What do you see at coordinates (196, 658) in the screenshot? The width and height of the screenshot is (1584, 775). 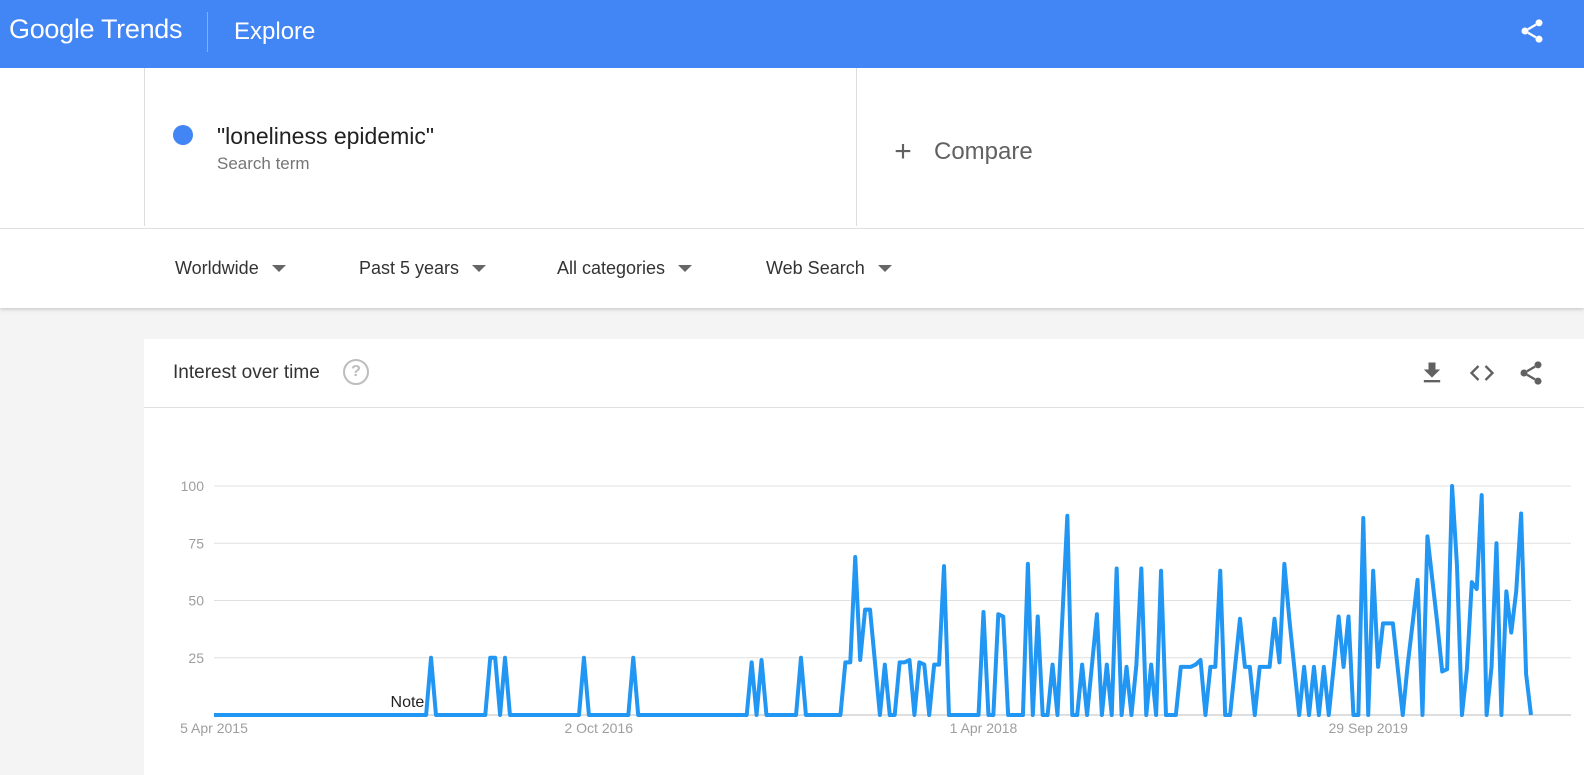 I see `y-tick-label: 25` at bounding box center [196, 658].